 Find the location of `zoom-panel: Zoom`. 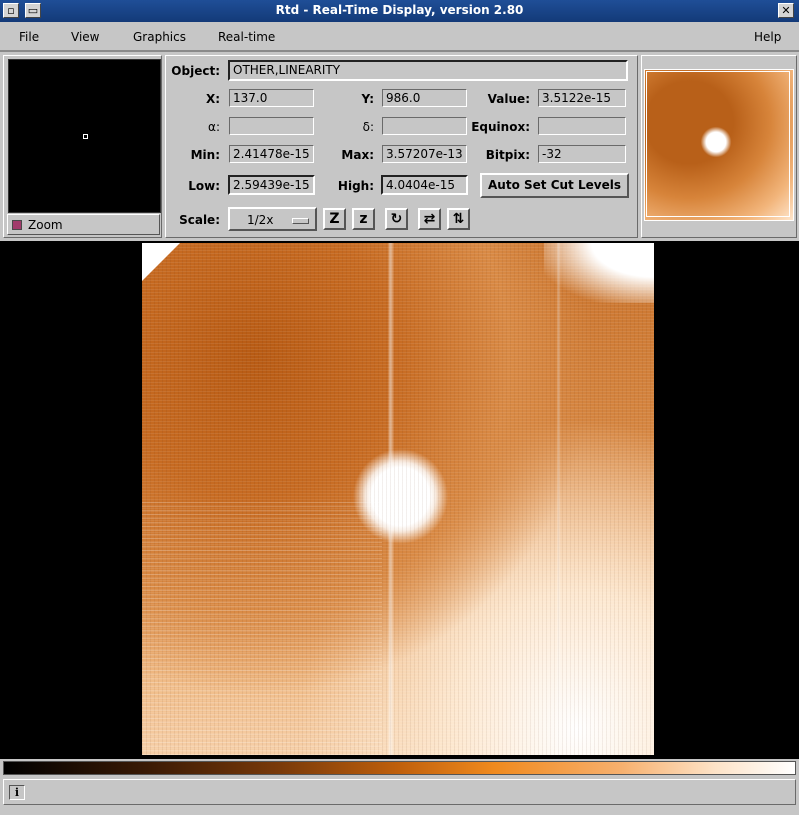

zoom-panel: Zoom is located at coordinates (82, 146).